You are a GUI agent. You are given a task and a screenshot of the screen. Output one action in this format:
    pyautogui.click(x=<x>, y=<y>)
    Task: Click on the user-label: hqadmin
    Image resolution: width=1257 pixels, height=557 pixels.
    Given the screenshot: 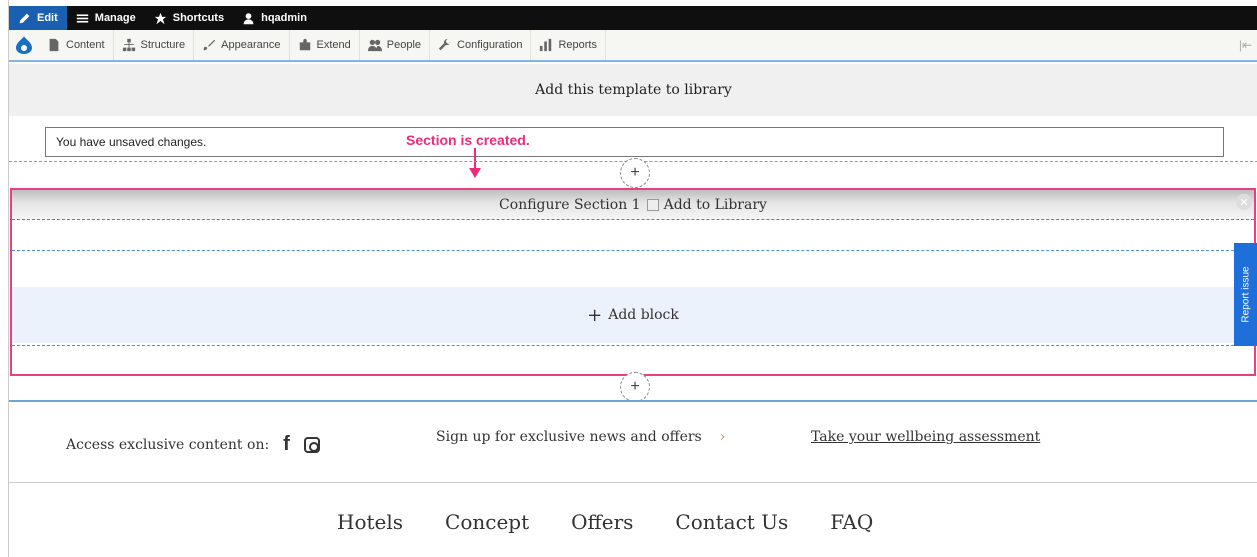 What is the action you would take?
    pyautogui.click(x=284, y=18)
    